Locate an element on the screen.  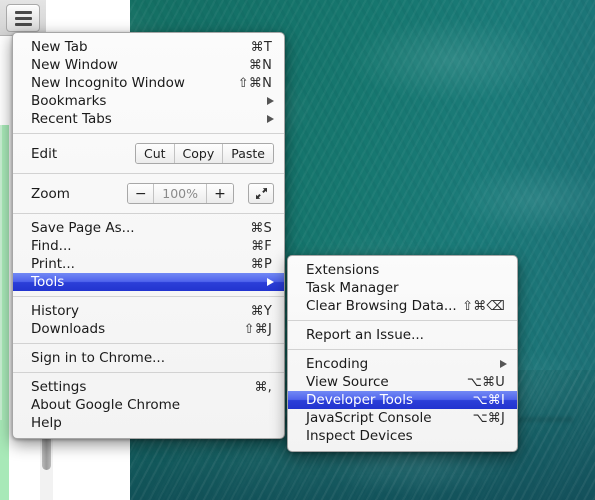
zoom-in-button: + is located at coordinates (220, 193).